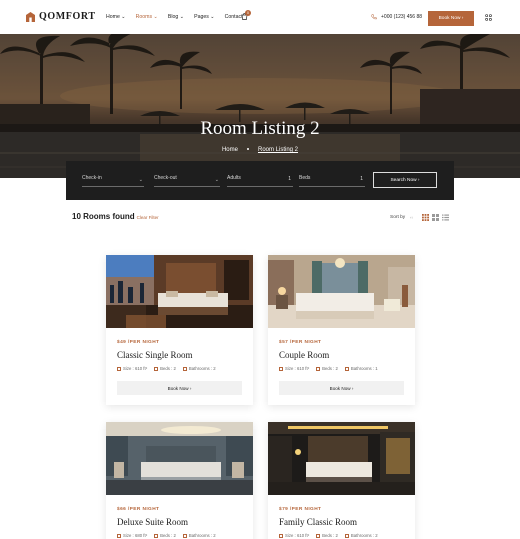  Describe the element at coordinates (113, 181) in the screenshot. I see `checkin-field: Check-in ⌄` at that location.